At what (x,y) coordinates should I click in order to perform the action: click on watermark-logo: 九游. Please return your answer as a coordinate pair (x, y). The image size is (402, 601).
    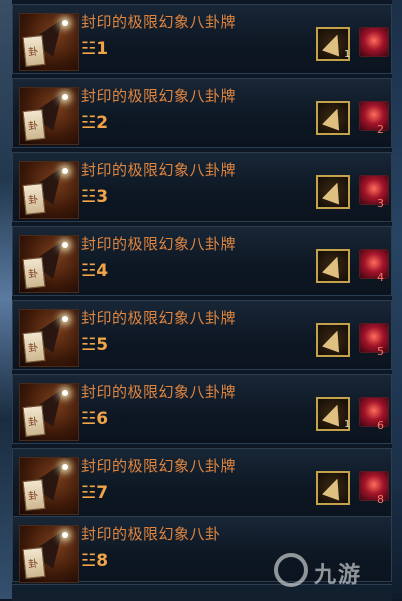
    Looking at the image, I should click on (329, 573).